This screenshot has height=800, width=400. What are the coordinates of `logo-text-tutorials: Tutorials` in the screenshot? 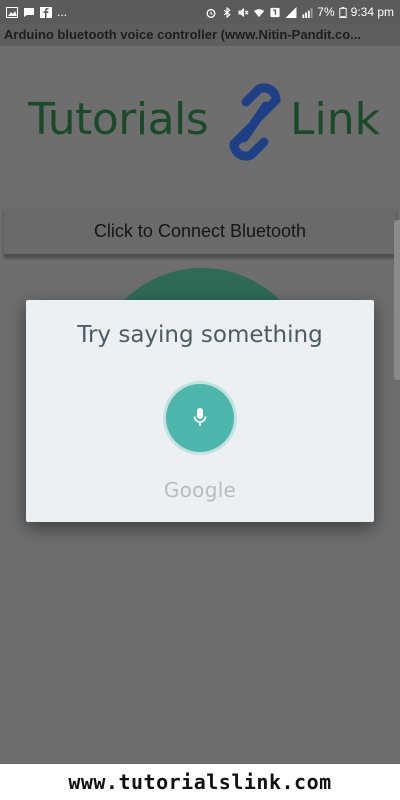 It's located at (118, 119).